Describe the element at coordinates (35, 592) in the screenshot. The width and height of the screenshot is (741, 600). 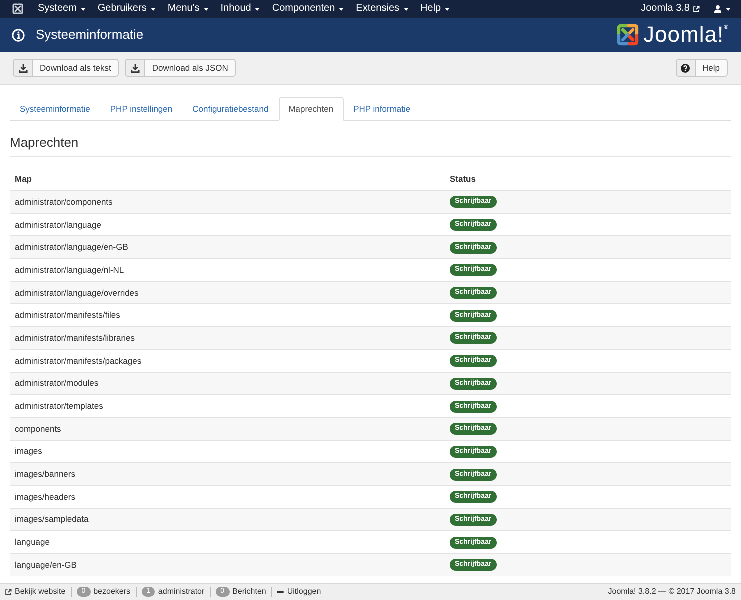
I see `view-site-link: Bekijk website` at that location.